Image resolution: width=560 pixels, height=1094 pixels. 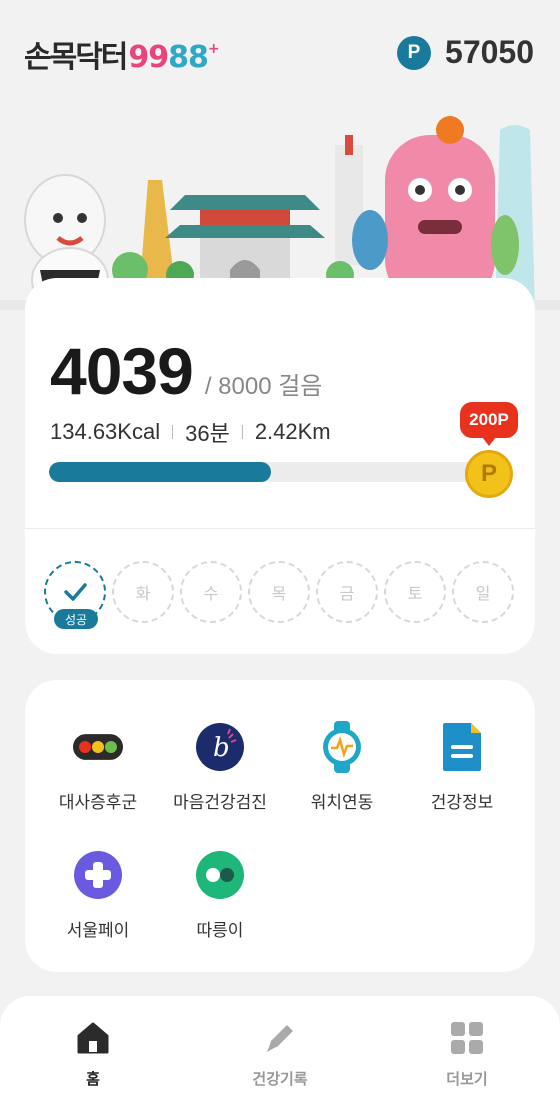 I want to click on menu-label: 건강정보, so click(x=462, y=803).